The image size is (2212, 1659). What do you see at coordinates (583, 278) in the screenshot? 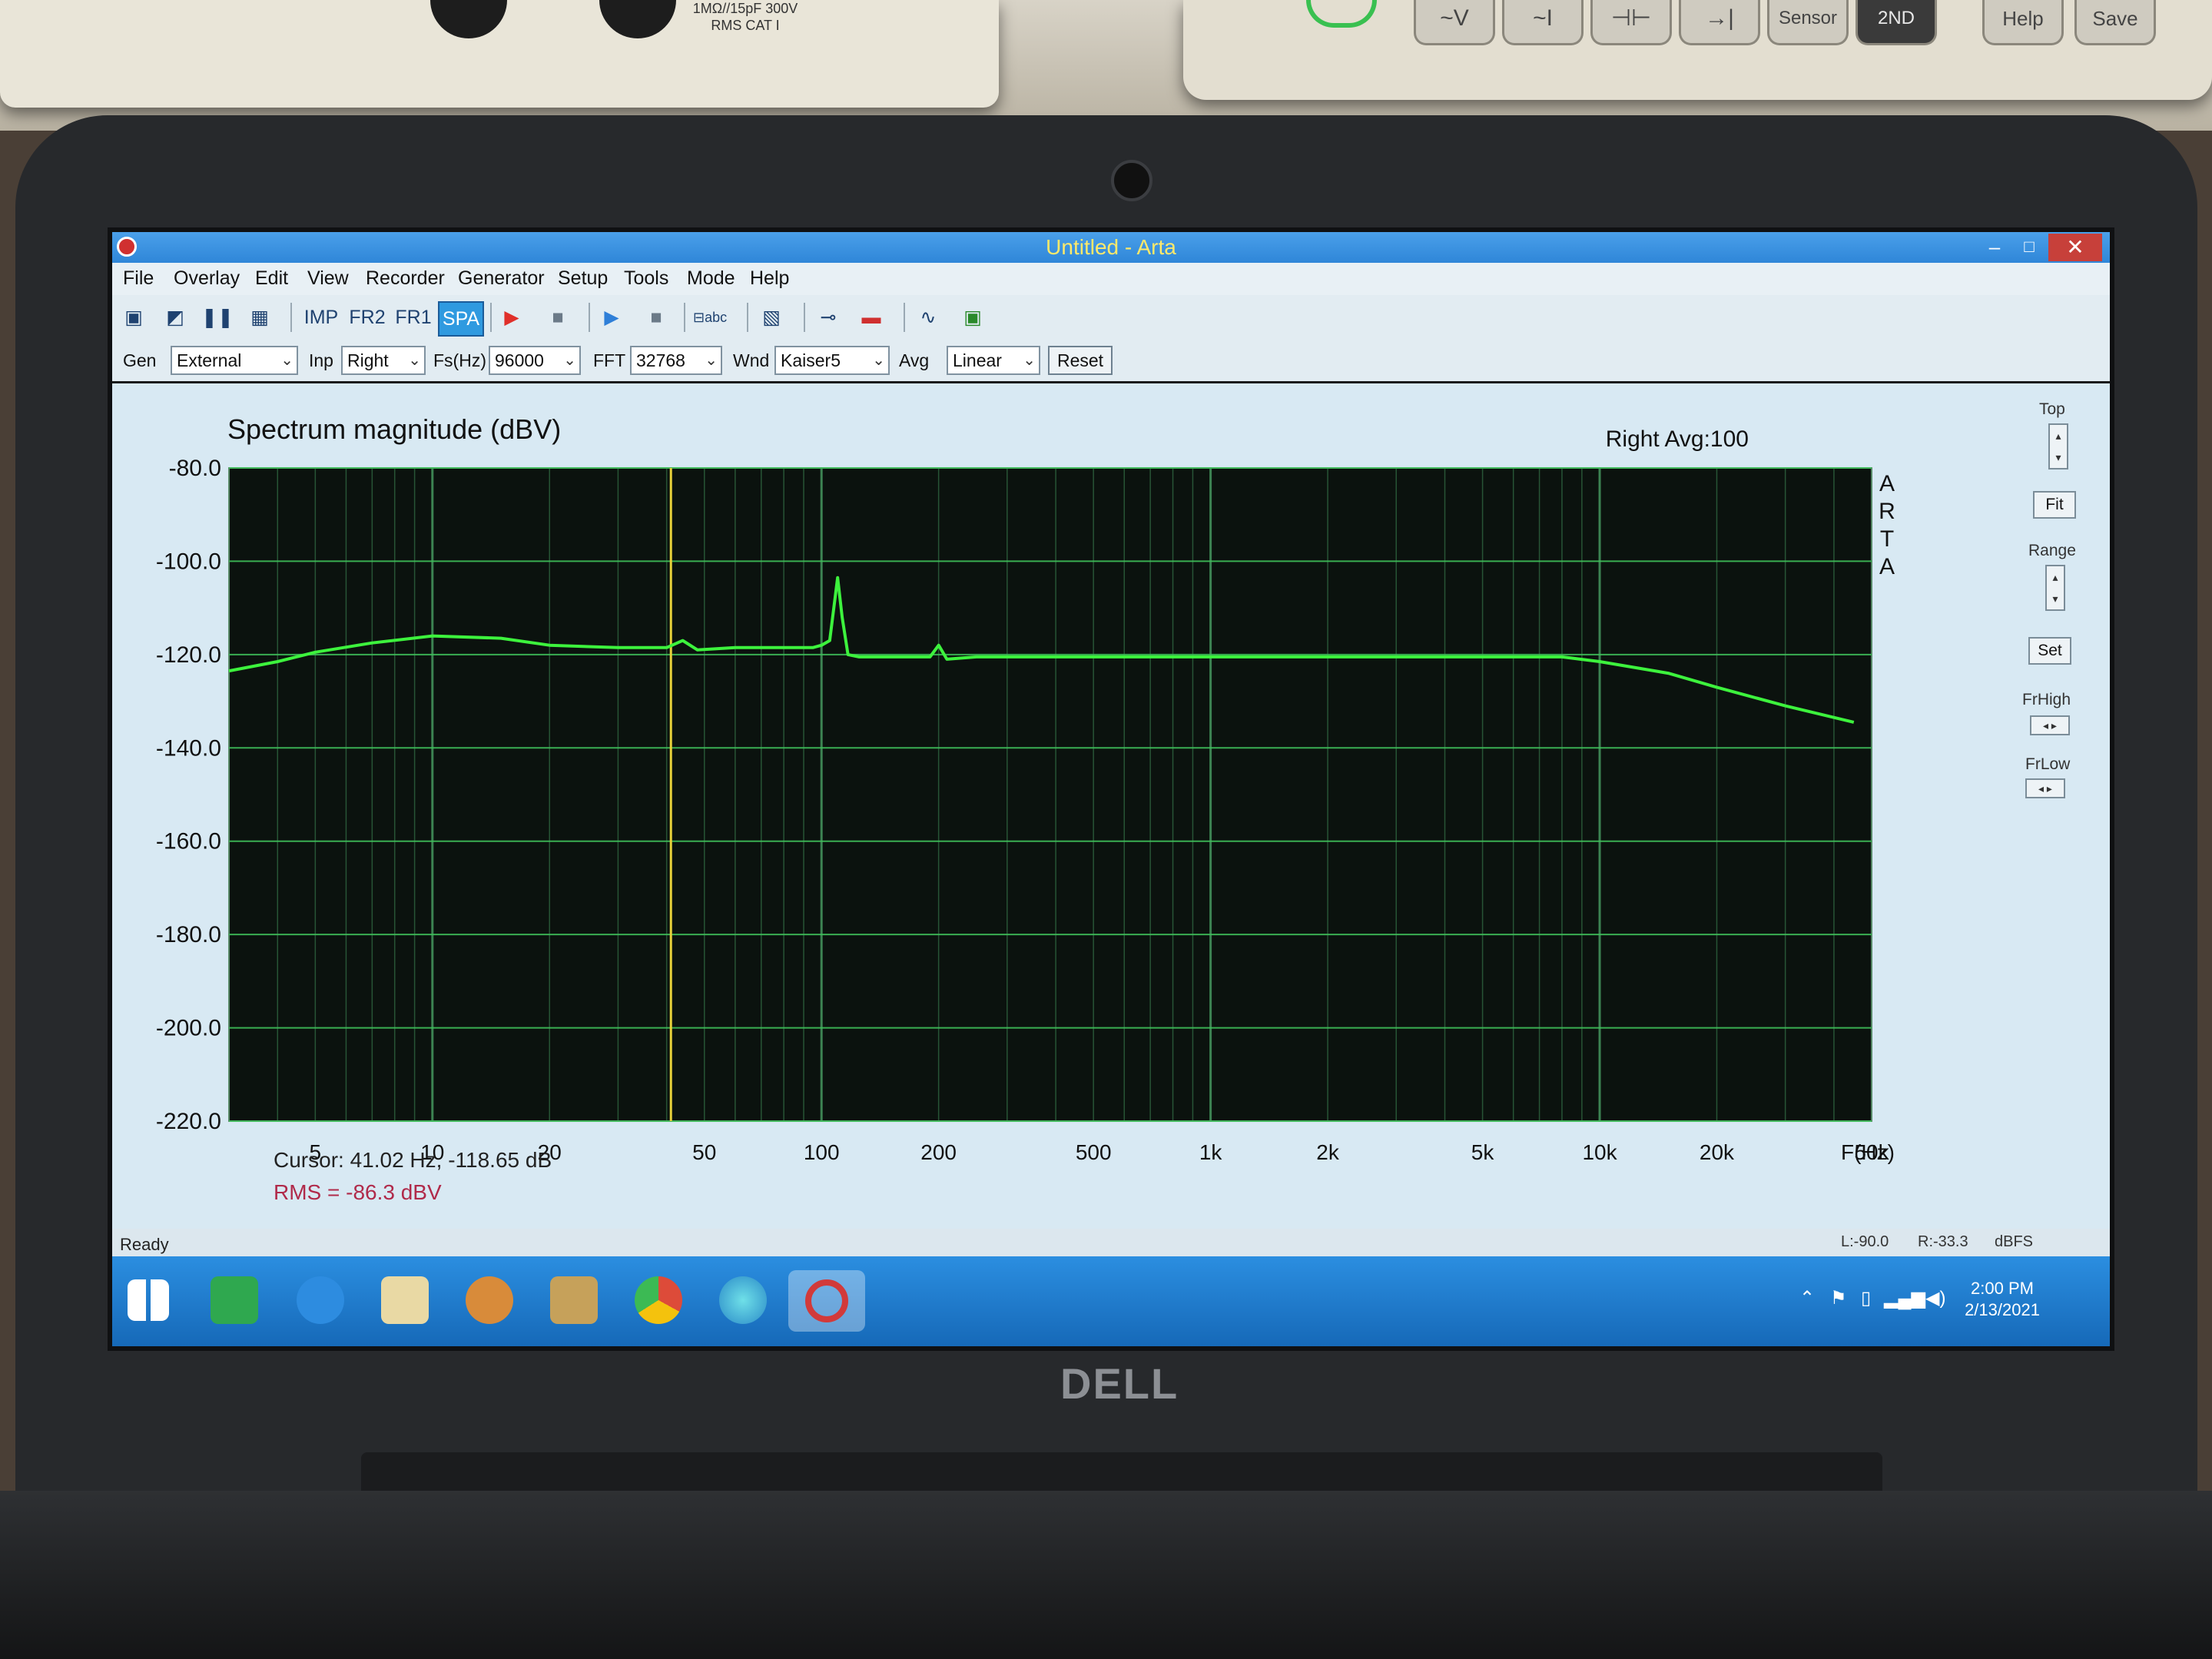
I see `menu-setup: Setup` at bounding box center [583, 278].